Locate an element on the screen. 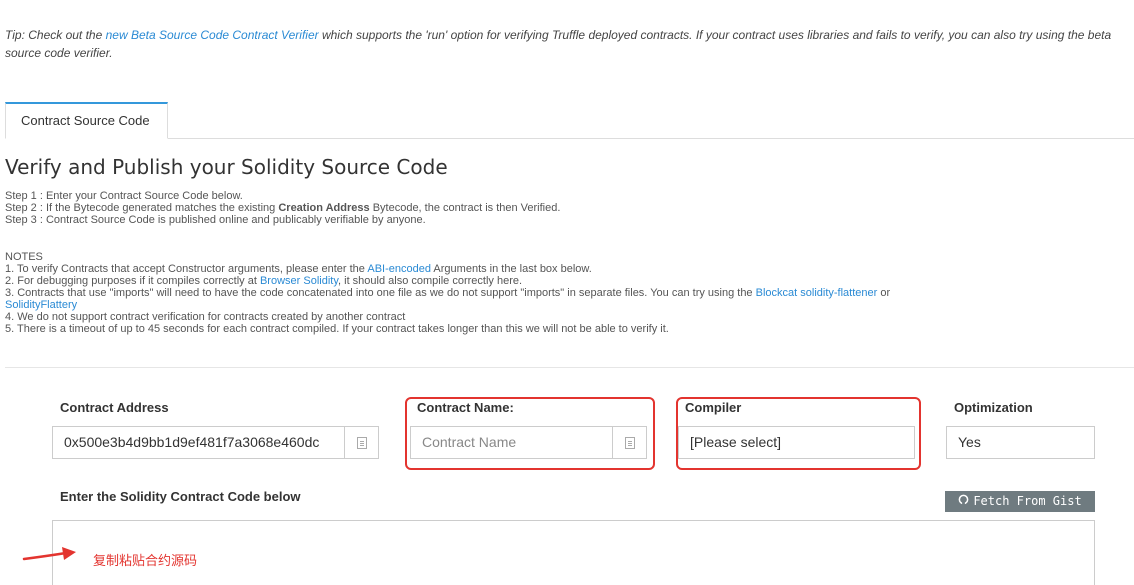 The width and height of the screenshot is (1134, 585). solidity-flattery-link: SolidityFlattery is located at coordinates (41, 305).